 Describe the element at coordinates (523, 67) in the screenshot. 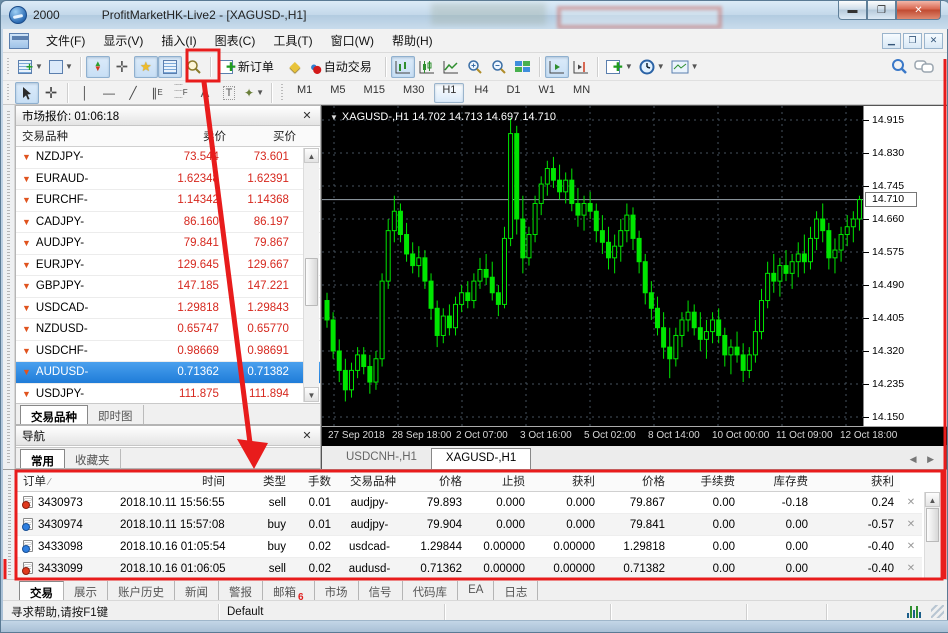

I see `tile-windows-button` at that location.